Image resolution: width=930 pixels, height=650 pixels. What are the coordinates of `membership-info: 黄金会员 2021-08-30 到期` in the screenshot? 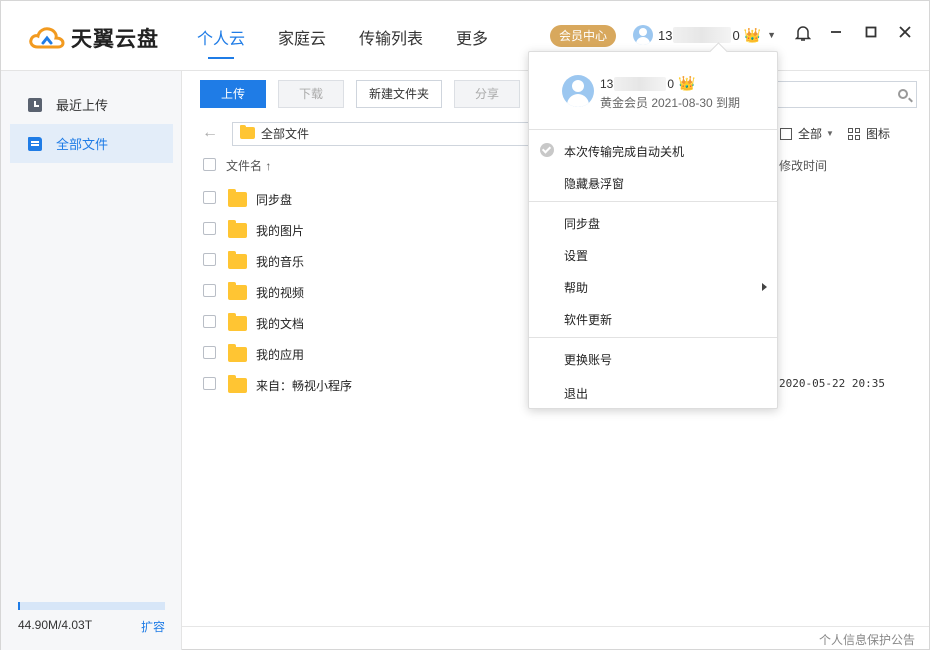 It's located at (670, 103).